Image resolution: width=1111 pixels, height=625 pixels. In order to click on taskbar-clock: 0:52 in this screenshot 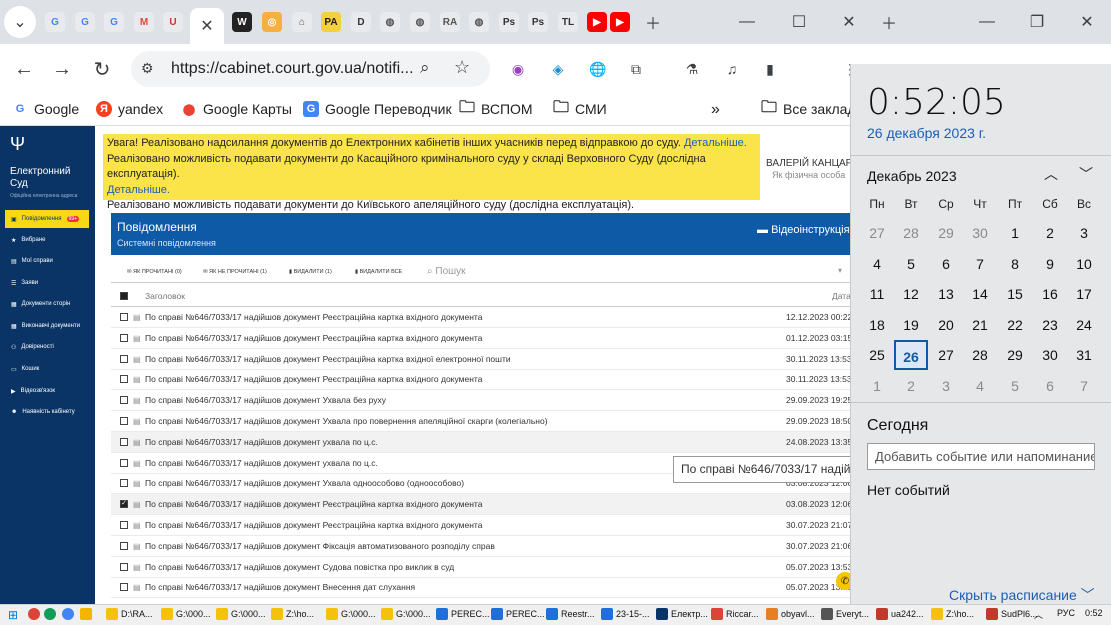, I will do `click(1094, 613)`.